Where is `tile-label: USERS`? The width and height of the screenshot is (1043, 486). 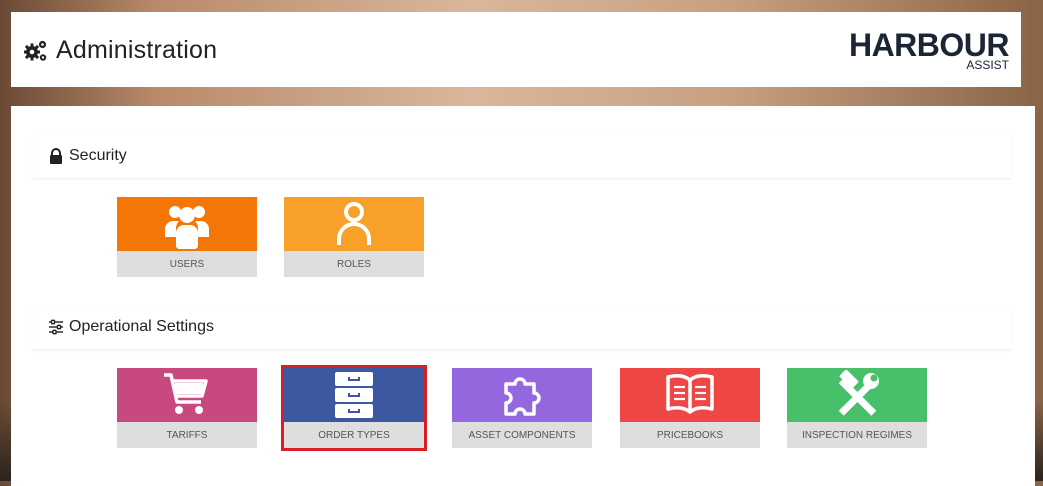 tile-label: USERS is located at coordinates (187, 264).